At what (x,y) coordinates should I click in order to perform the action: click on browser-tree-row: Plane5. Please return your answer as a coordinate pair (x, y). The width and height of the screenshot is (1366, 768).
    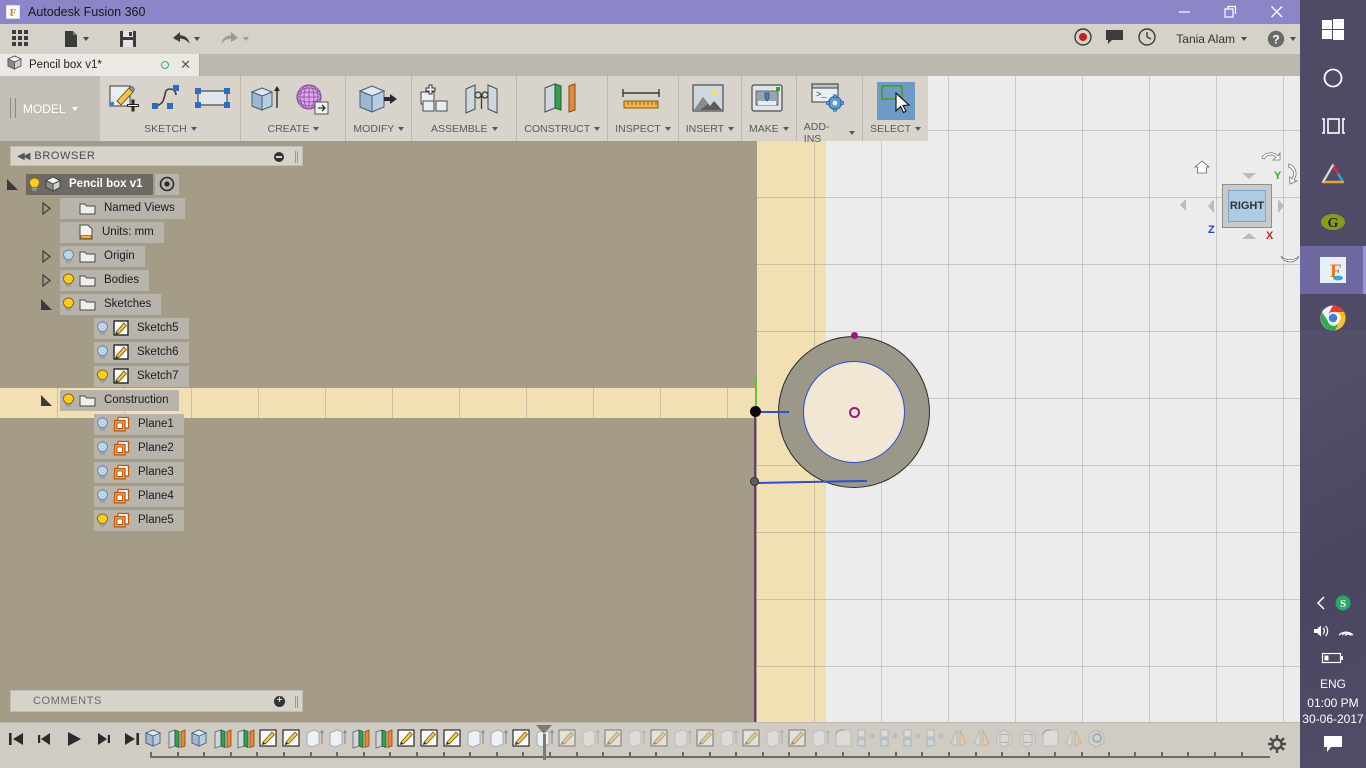
    Looking at the image, I should click on (151, 520).